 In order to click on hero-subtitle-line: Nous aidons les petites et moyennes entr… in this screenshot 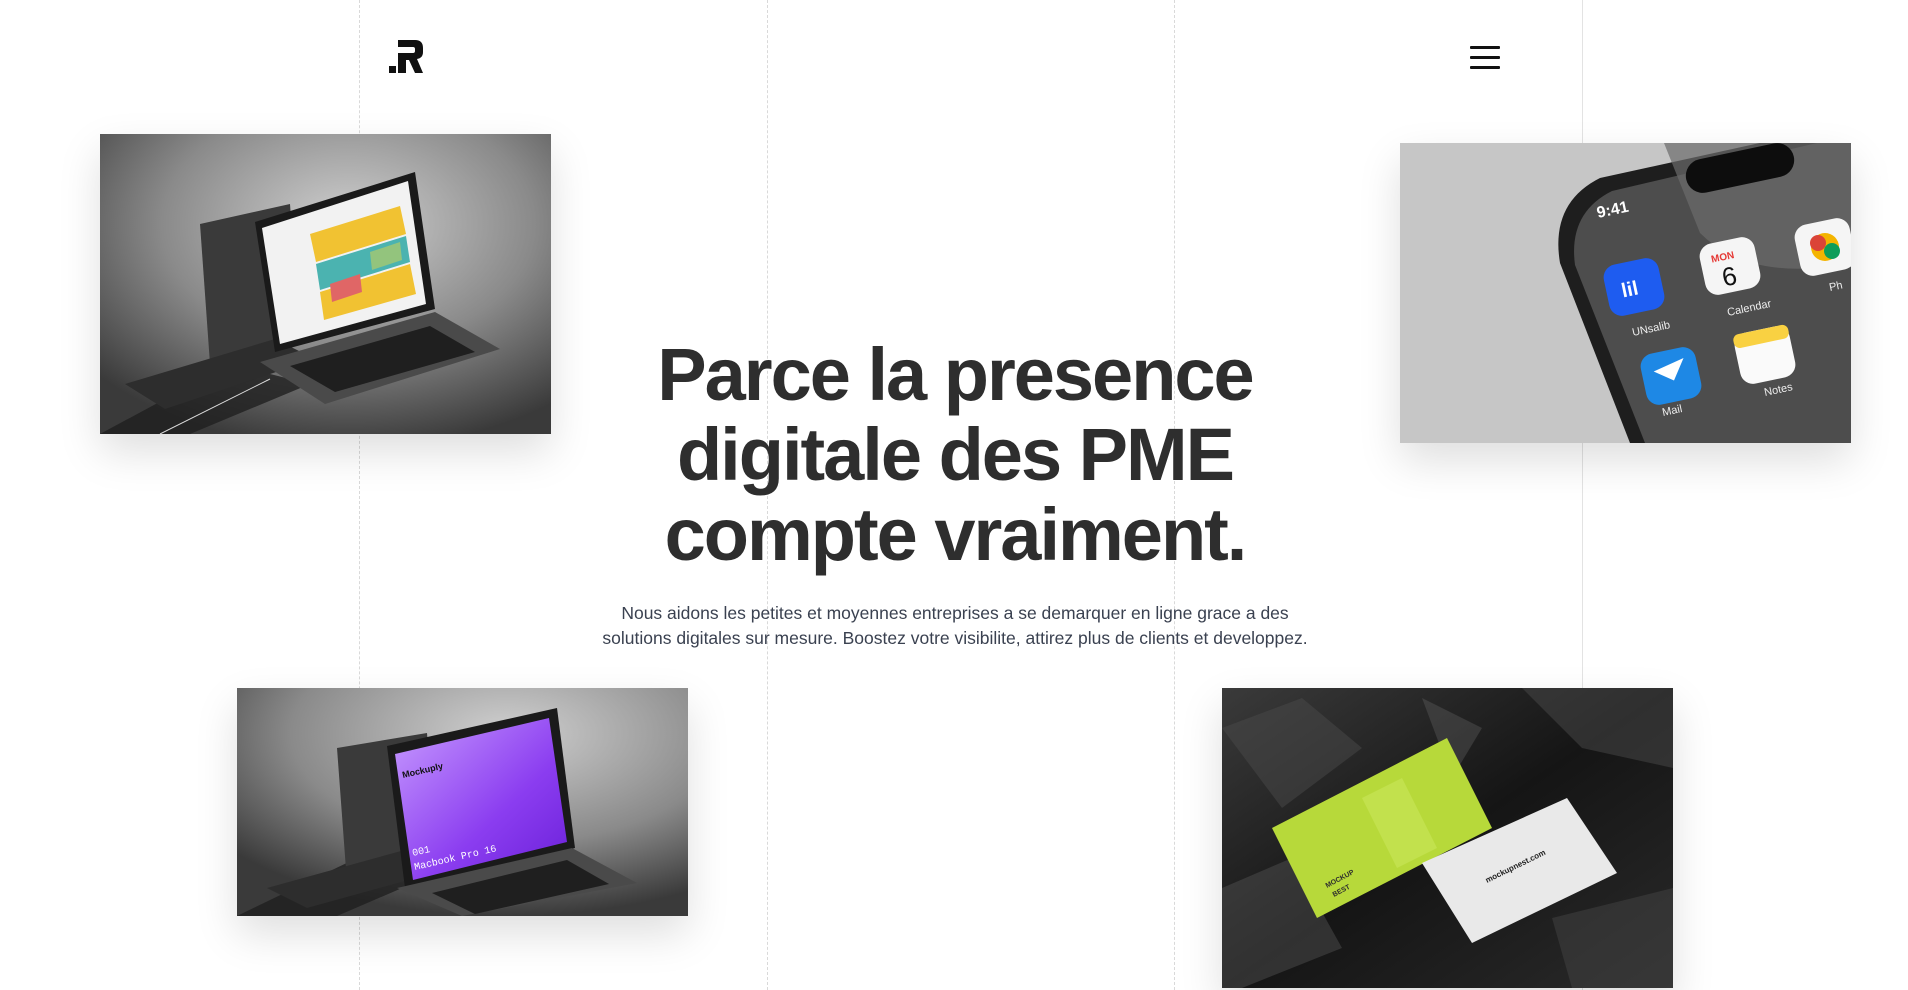, I will do `click(955, 613)`.